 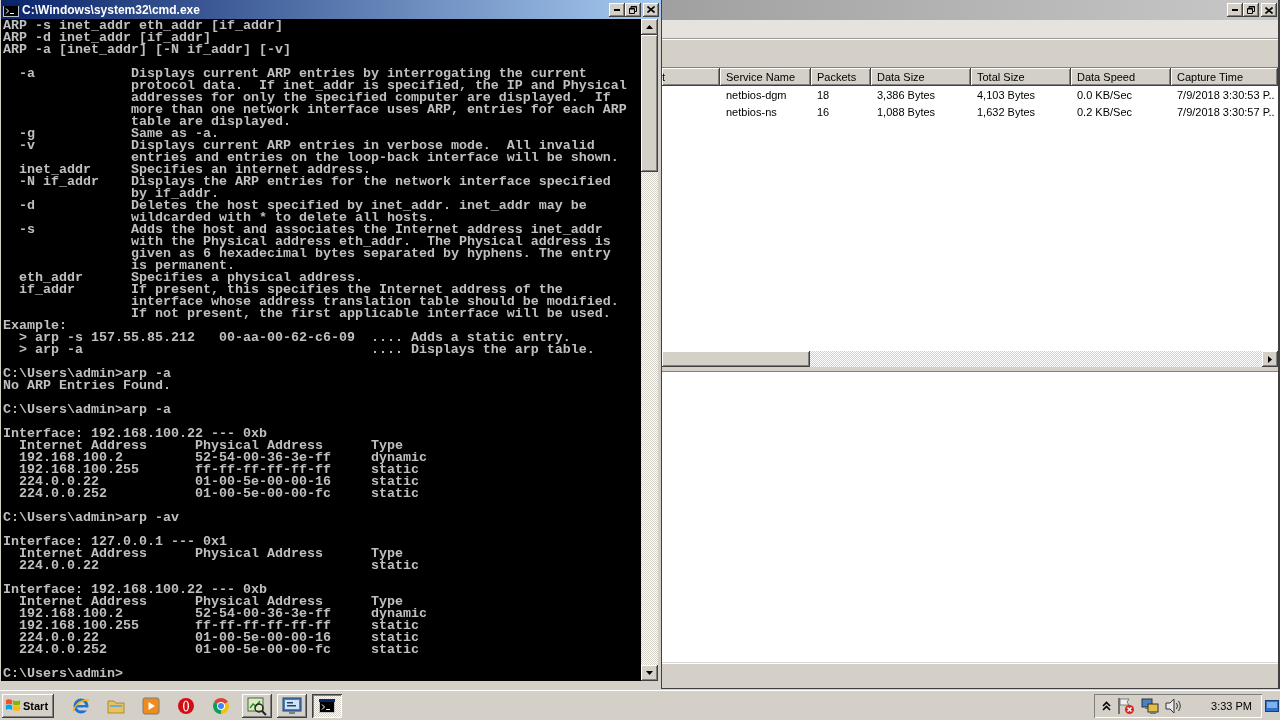 I want to click on ip-address: 192.168.100.2, so click(x=71, y=614).